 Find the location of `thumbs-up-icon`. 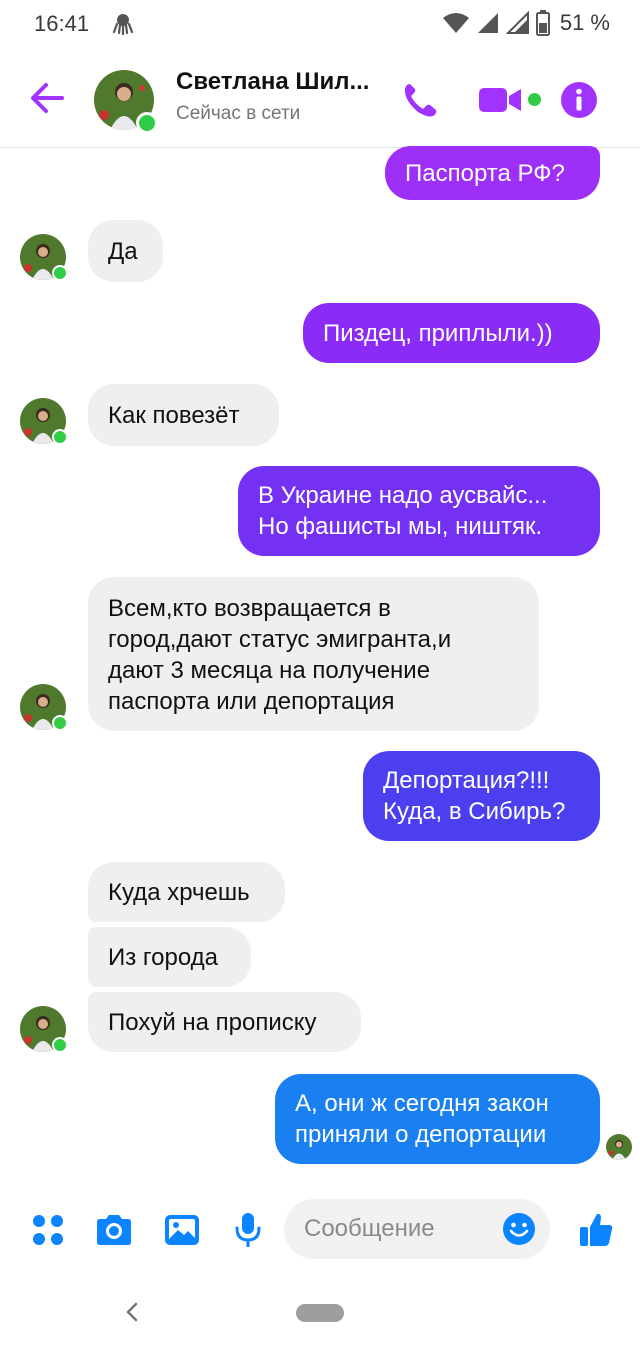

thumbs-up-icon is located at coordinates (596, 1230).